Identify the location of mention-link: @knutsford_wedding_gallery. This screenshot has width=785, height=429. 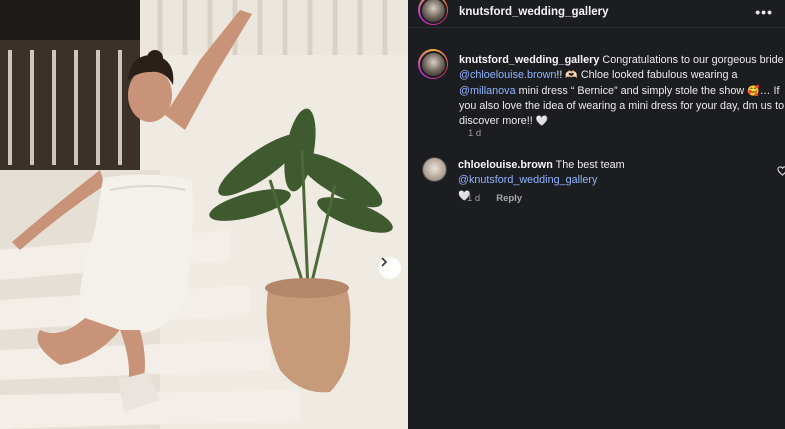
(527, 180).